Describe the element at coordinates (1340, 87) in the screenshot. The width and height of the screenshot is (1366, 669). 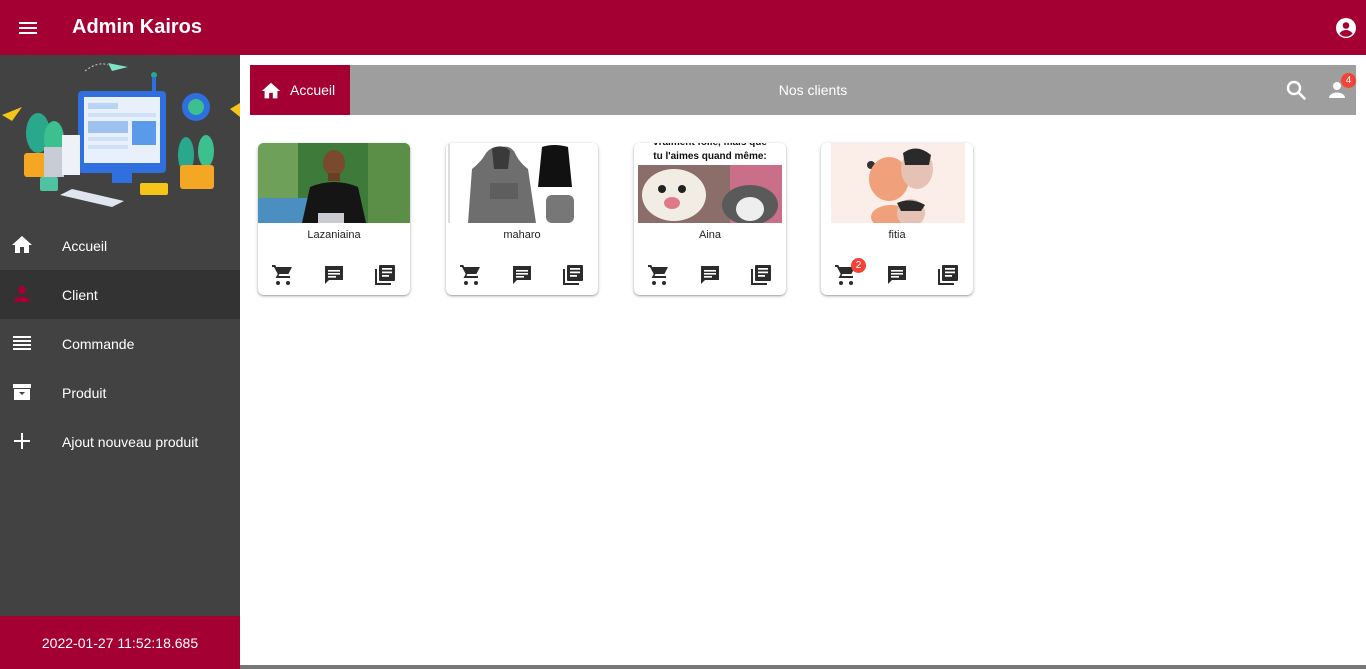
I see `profile-notification-button: 4` at that location.